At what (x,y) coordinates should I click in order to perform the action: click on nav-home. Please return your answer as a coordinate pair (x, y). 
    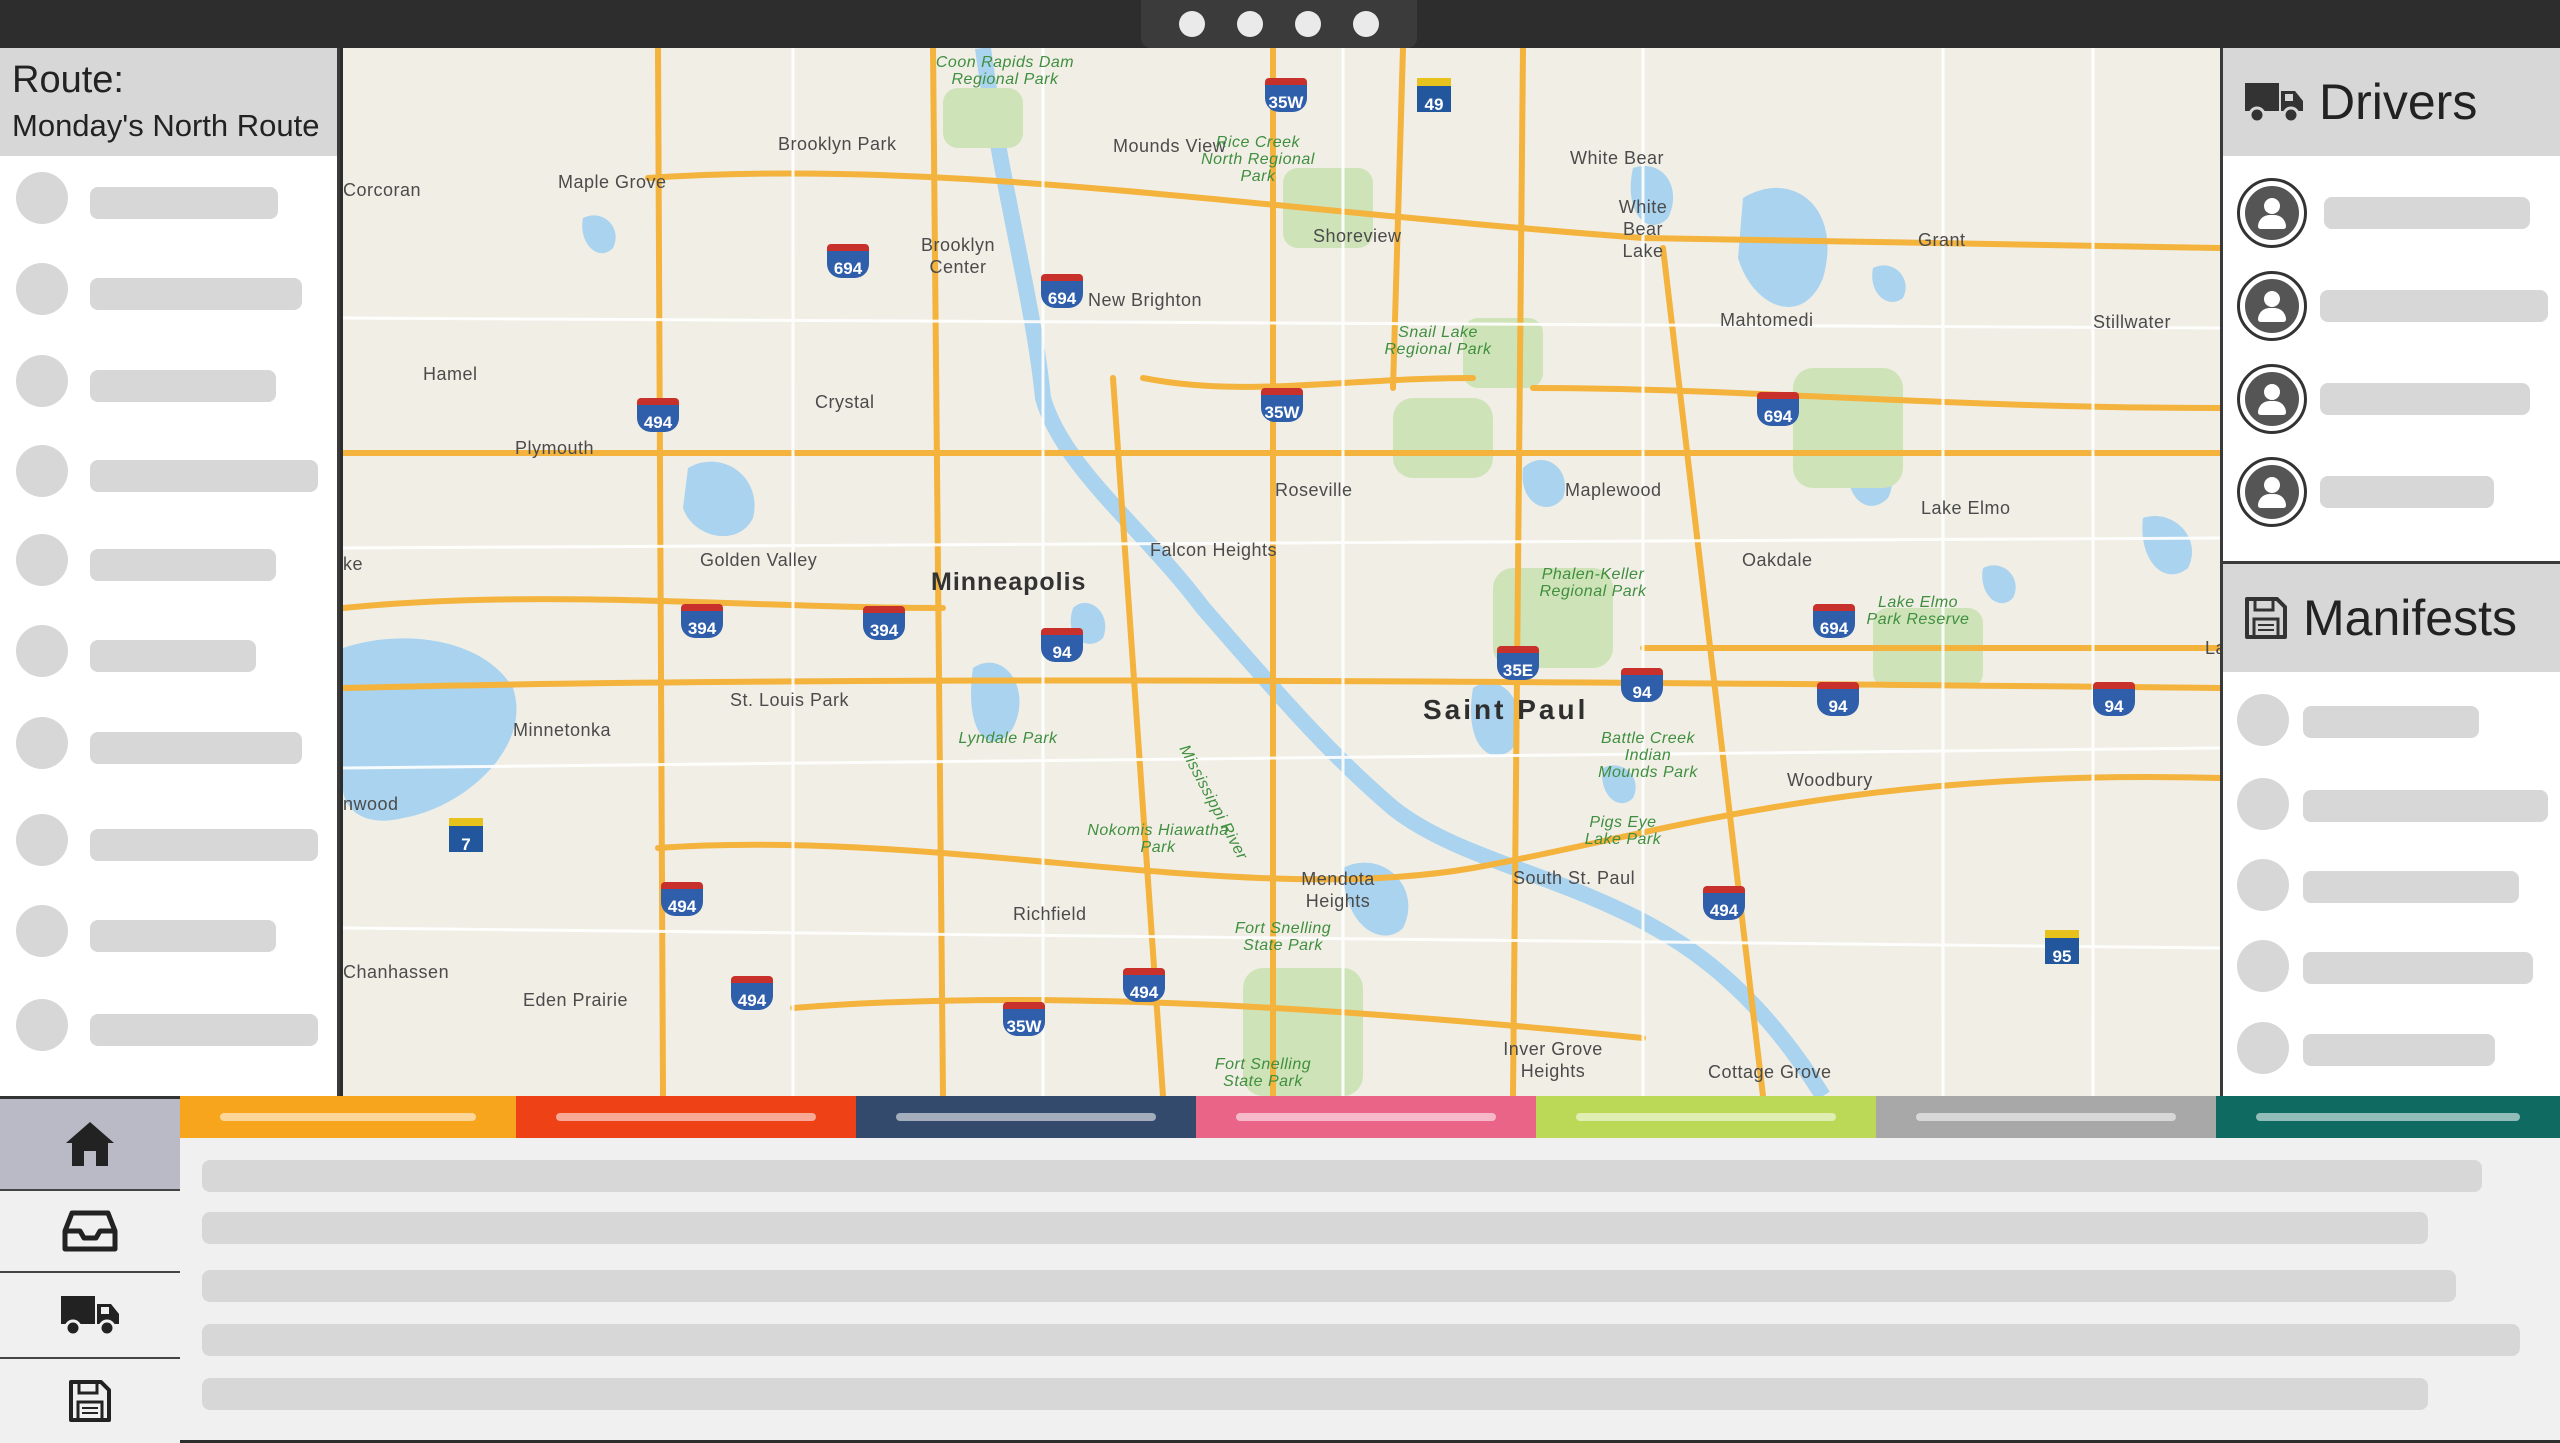
    Looking at the image, I should click on (90, 1145).